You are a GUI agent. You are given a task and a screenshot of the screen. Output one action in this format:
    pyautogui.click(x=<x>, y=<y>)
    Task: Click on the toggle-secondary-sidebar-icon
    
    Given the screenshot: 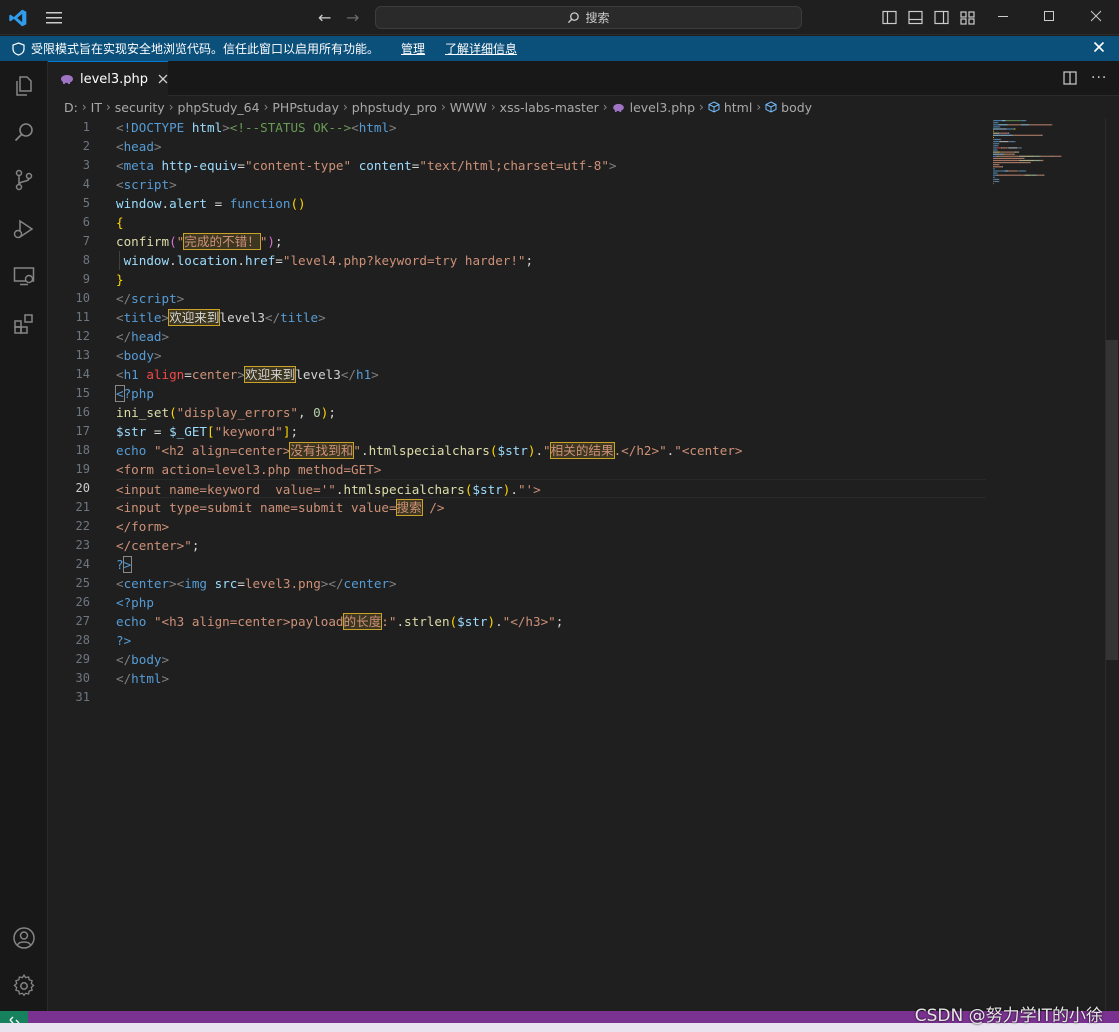 What is the action you would take?
    pyautogui.click(x=941, y=17)
    